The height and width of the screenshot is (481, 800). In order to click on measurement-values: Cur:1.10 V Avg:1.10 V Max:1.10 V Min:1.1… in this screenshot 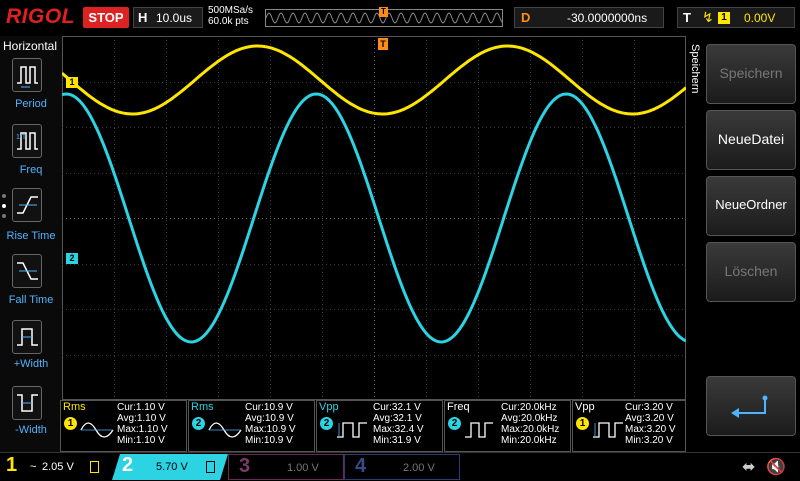, I will do `click(142, 424)`.